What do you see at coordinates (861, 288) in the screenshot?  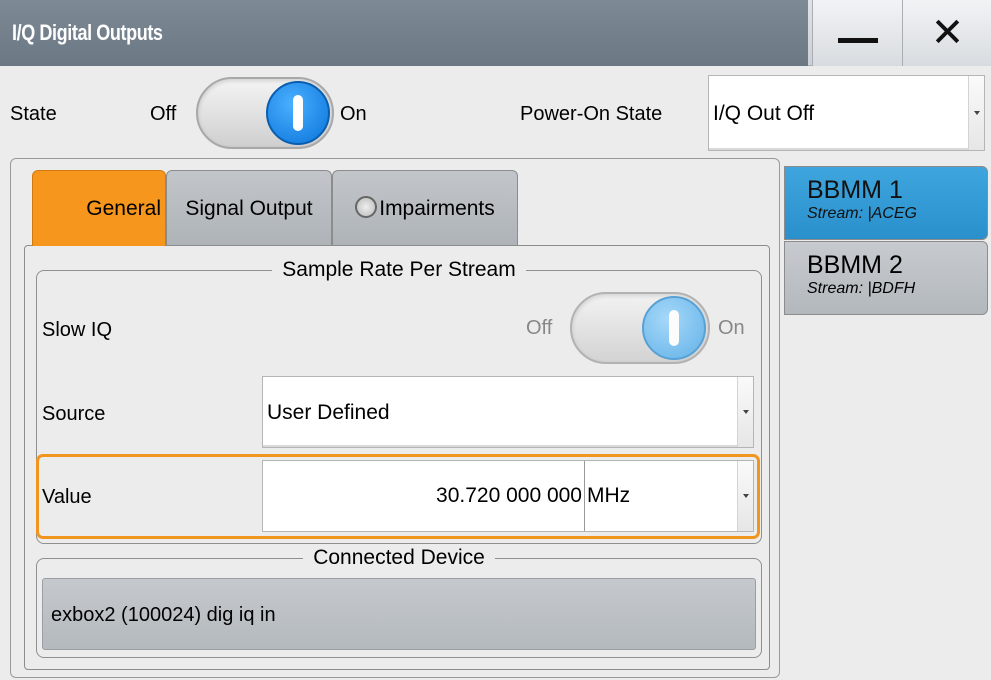 I see `stream-subtitle: Stream: |BDFH` at bounding box center [861, 288].